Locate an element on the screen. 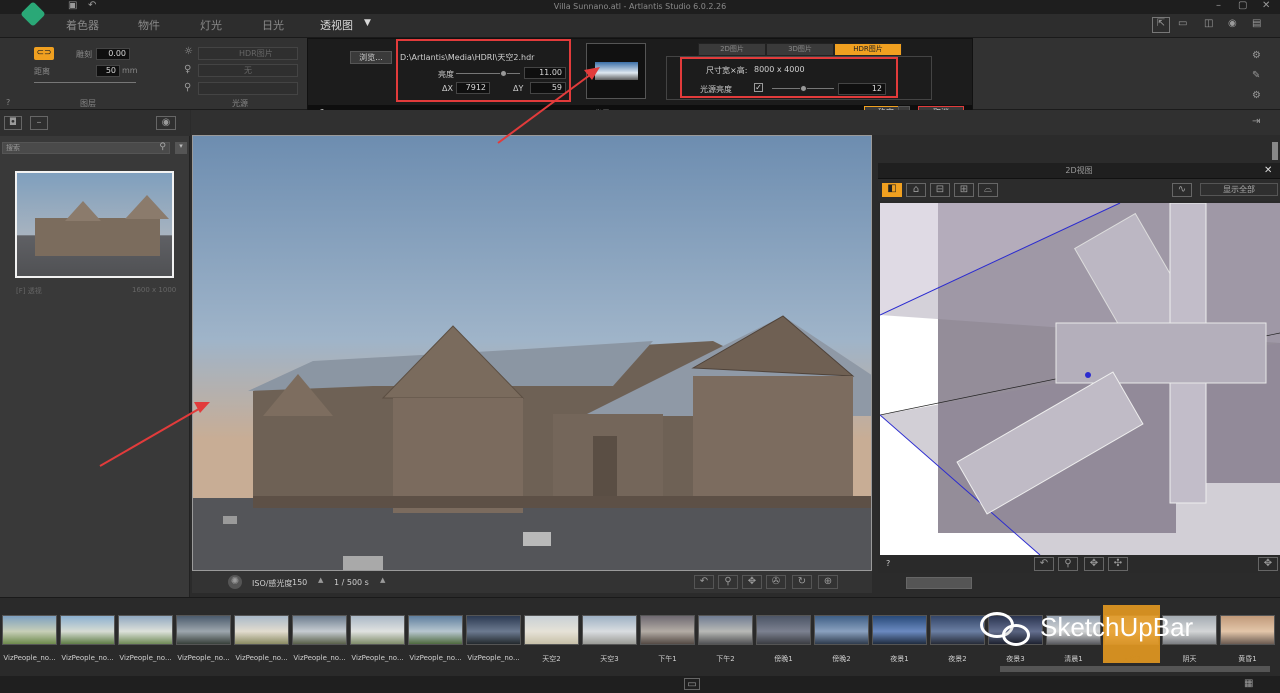 Image resolution: width=1280 pixels, height=693 pixels. library-thumbnail-label: 下午1 is located at coordinates (667, 659).